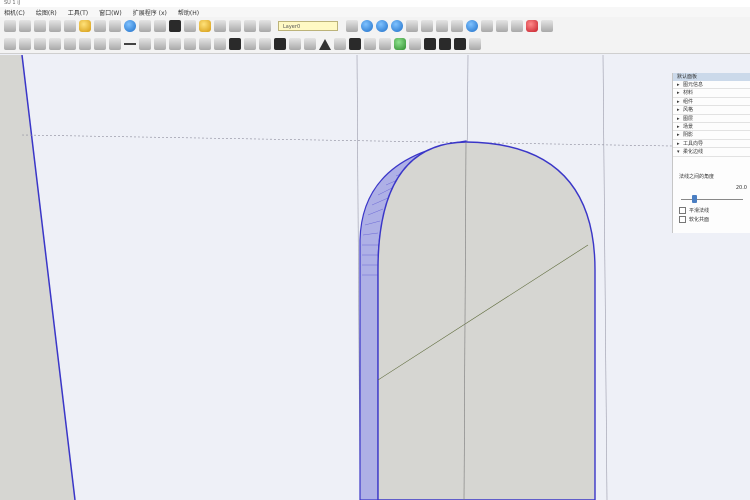 This screenshot has height=500, width=750. What do you see at coordinates (85, 26) in the screenshot?
I see `component-icon` at bounding box center [85, 26].